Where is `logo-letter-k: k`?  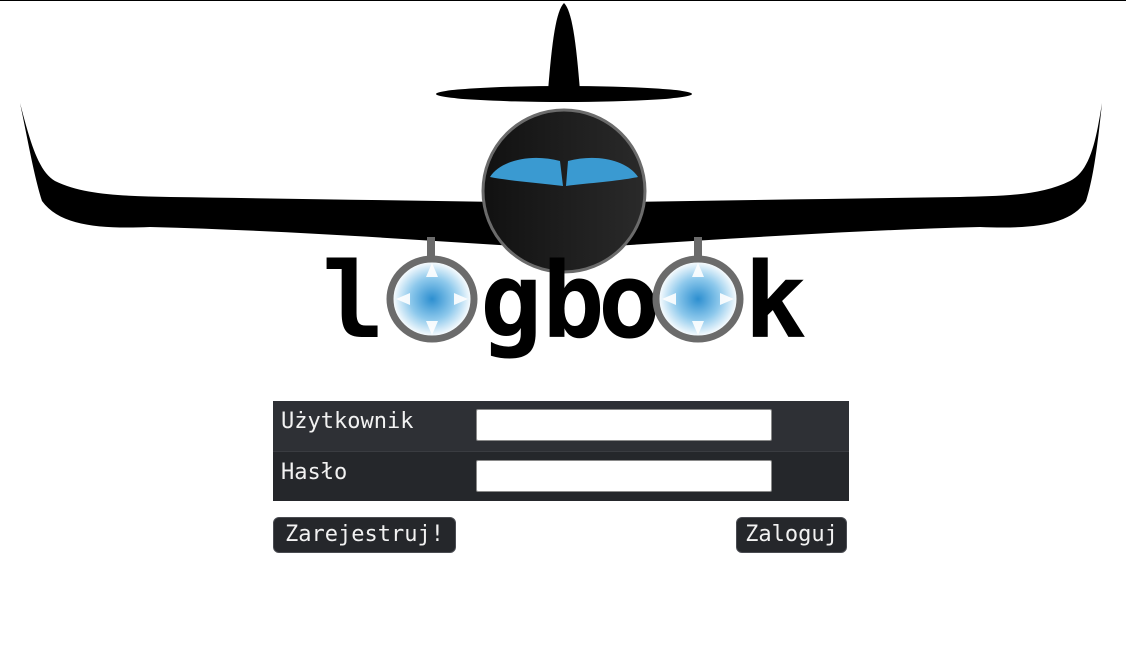 logo-letter-k: k is located at coordinates (775, 301).